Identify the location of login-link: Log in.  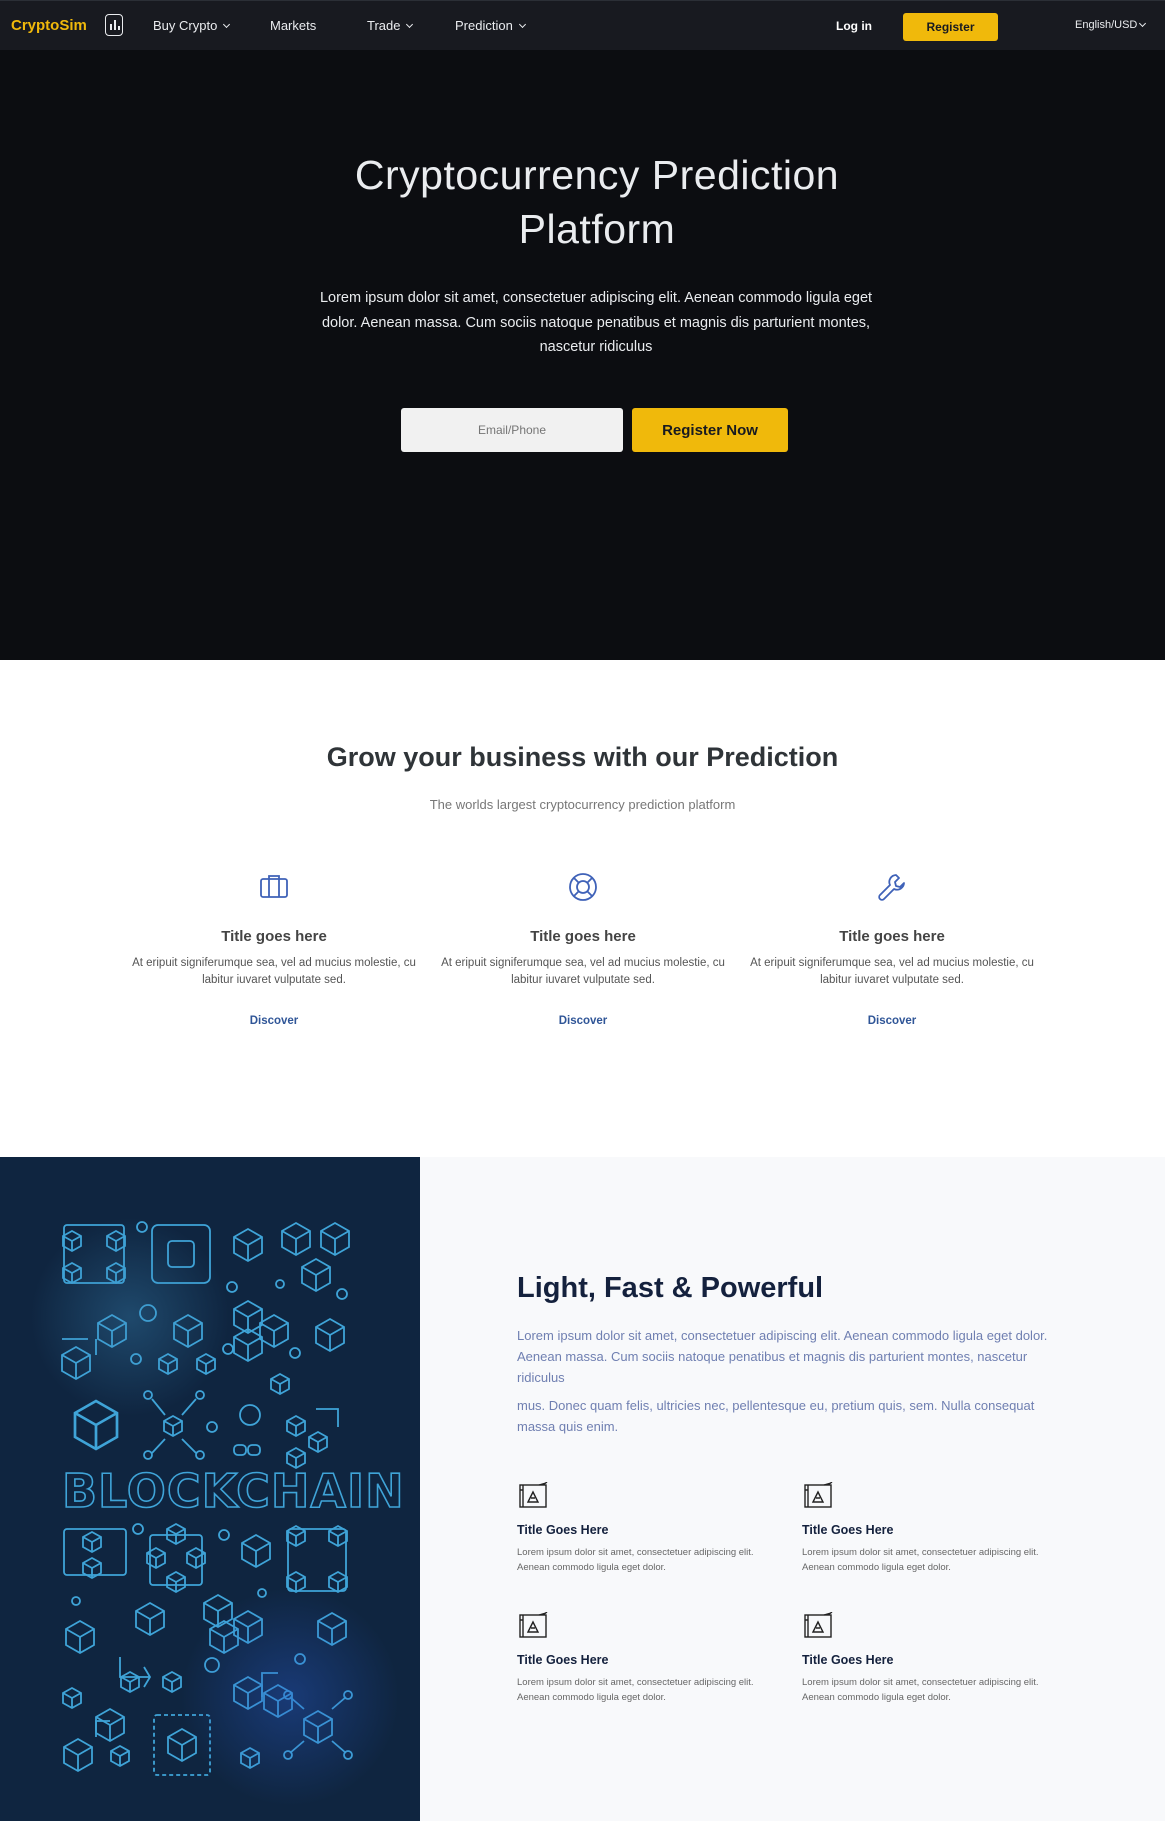
(854, 26).